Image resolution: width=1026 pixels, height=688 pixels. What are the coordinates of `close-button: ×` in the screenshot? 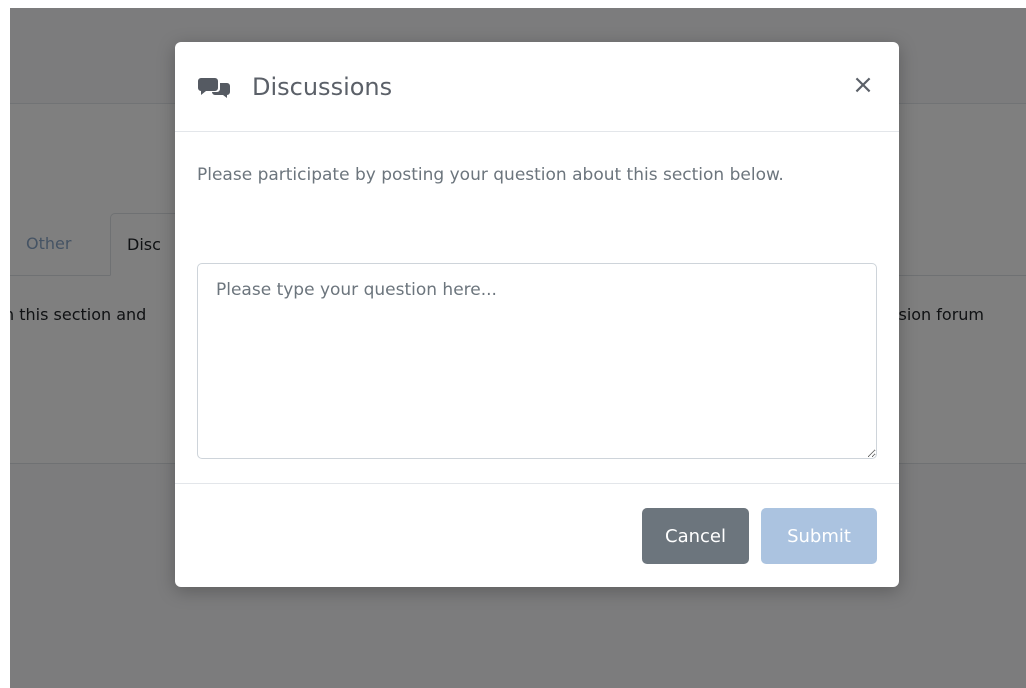 It's located at (863, 85).